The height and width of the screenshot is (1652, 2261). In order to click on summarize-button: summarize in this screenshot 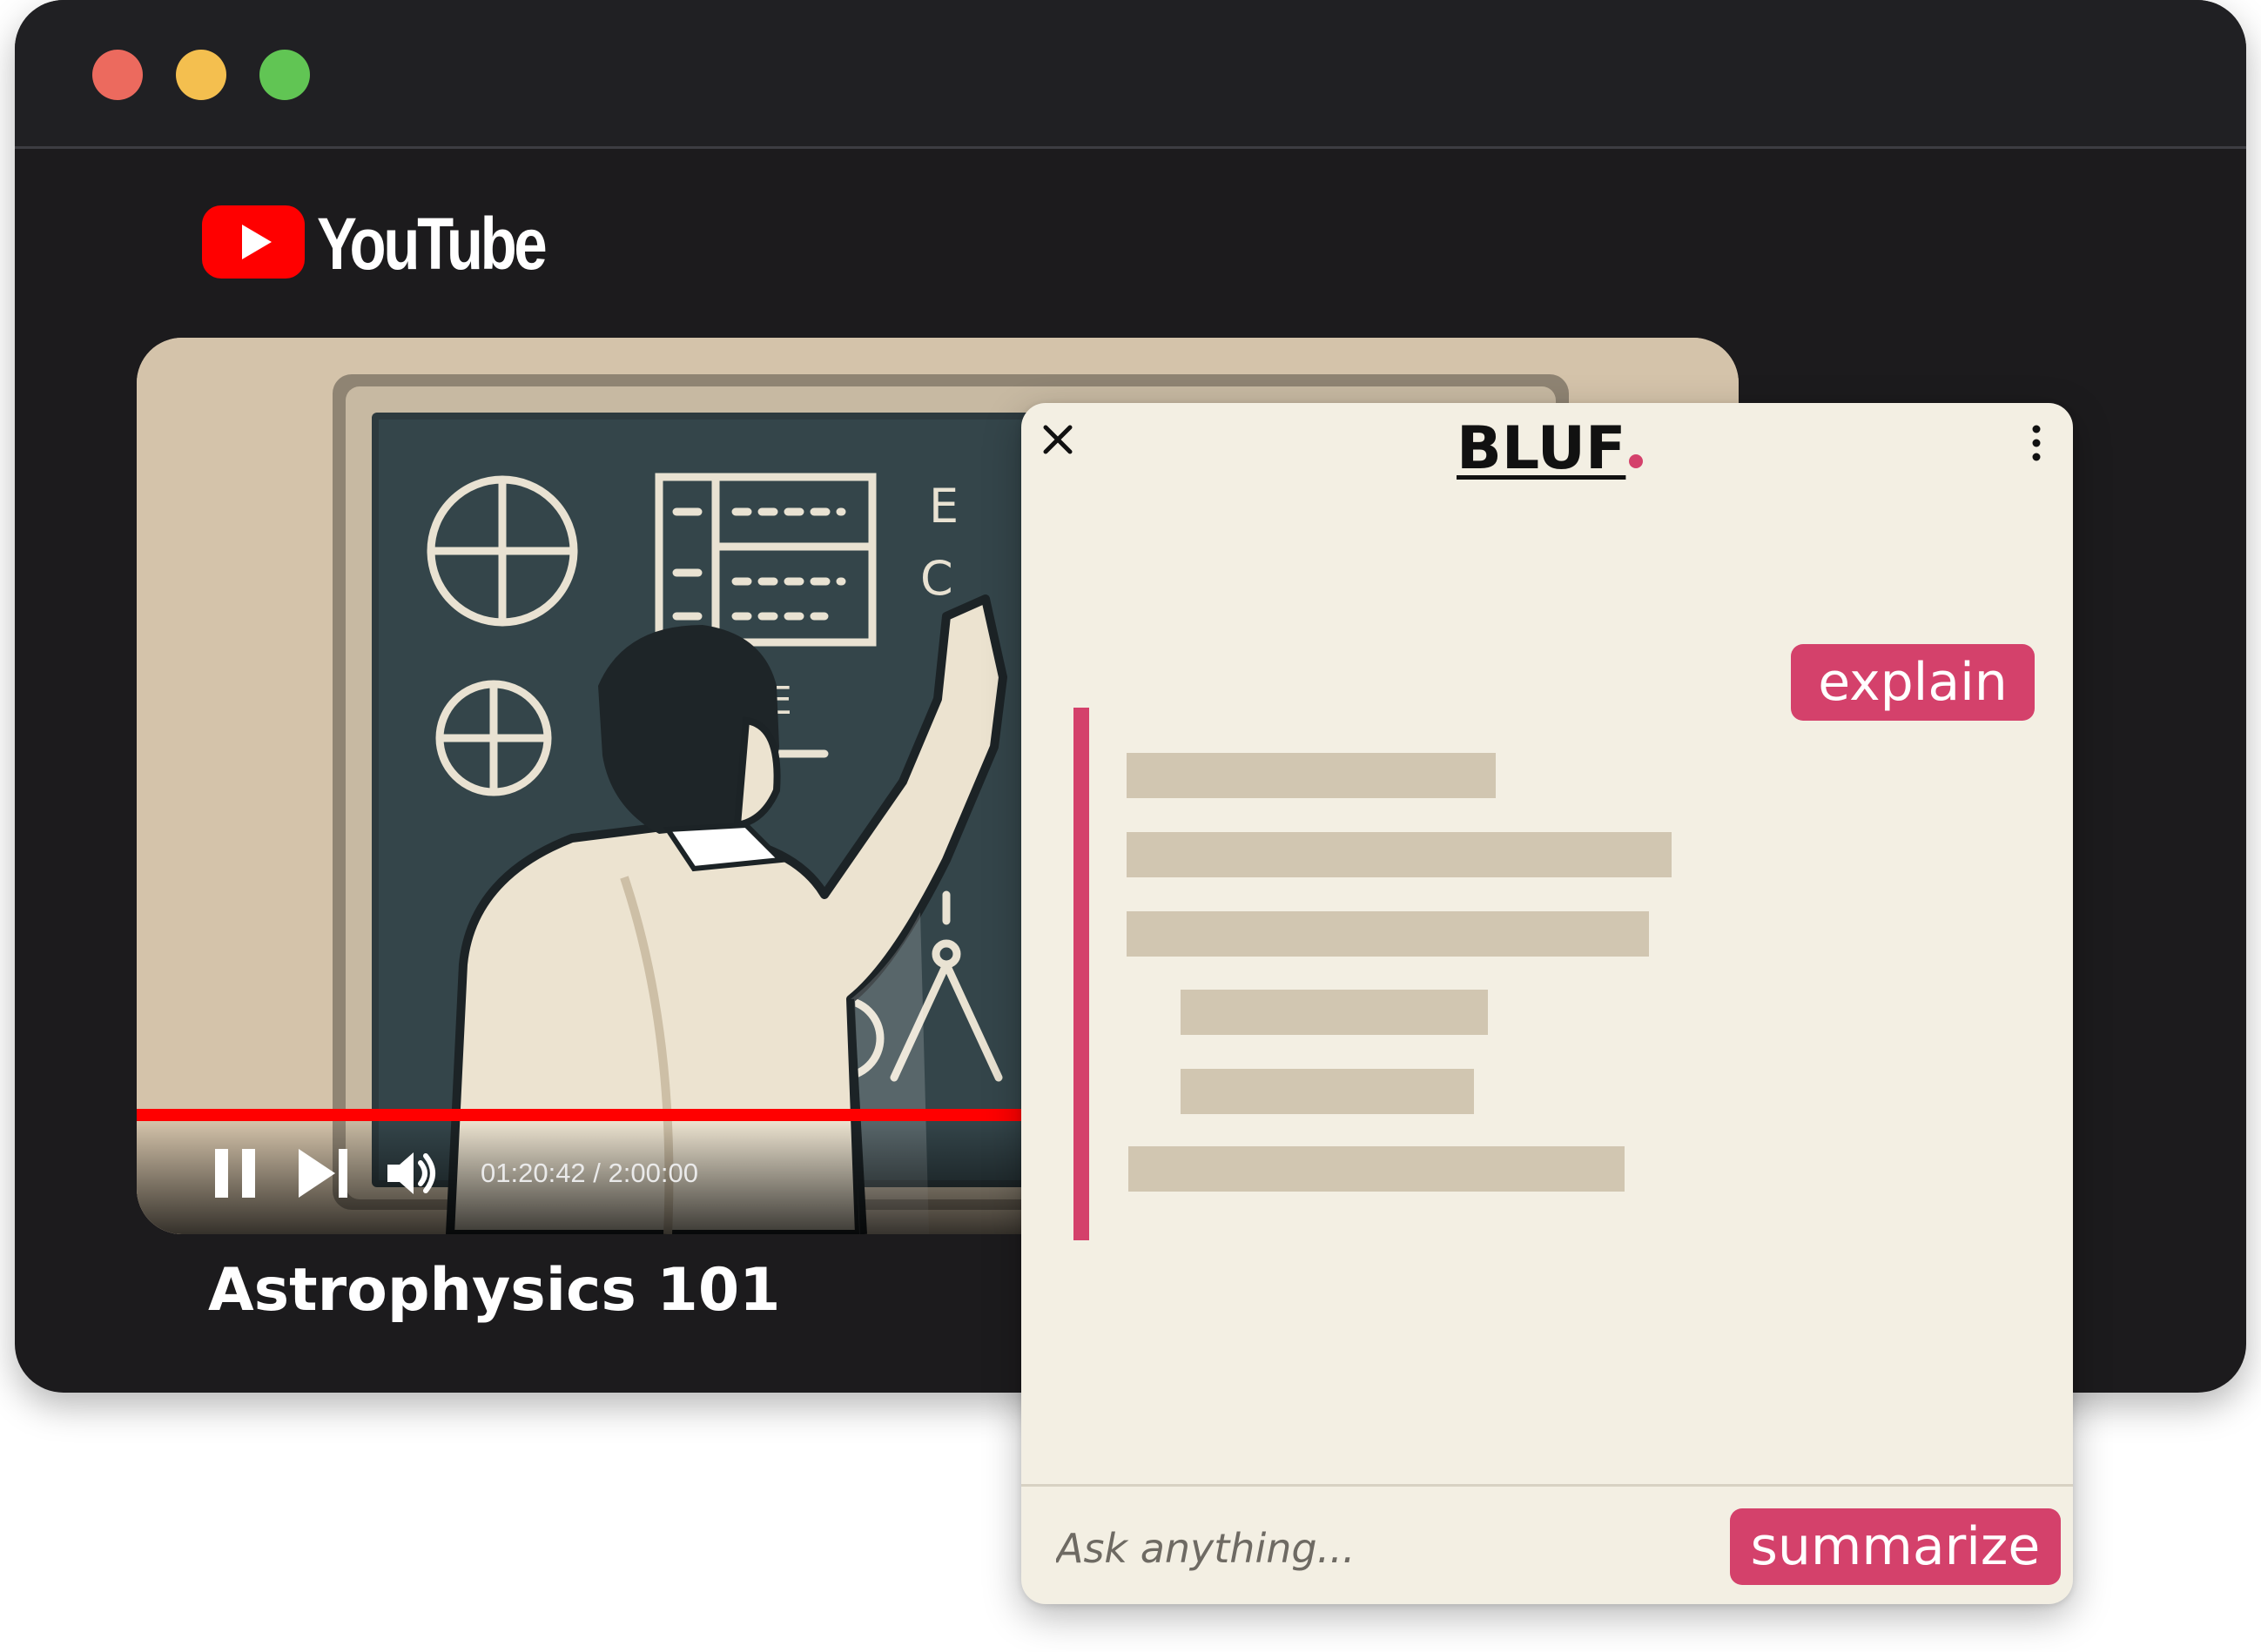, I will do `click(1895, 1547)`.